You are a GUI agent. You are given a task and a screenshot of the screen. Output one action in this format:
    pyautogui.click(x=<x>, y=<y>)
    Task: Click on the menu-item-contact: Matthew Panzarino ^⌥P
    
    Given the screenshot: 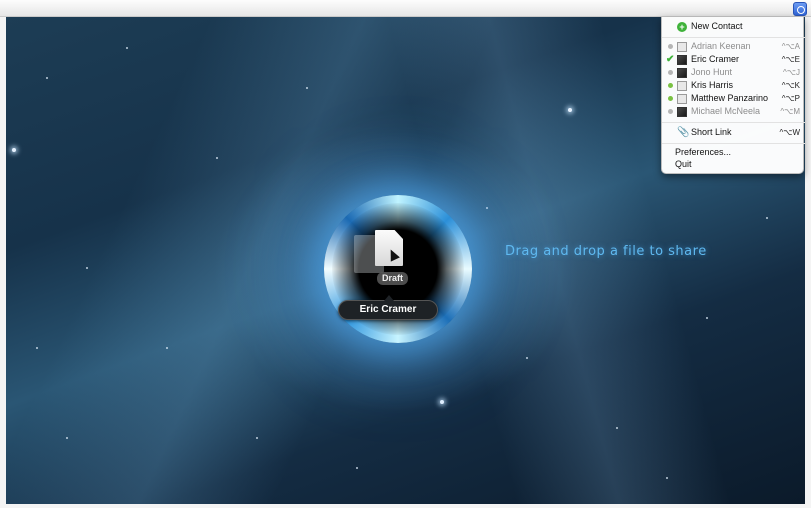 What is the action you would take?
    pyautogui.click(x=733, y=98)
    